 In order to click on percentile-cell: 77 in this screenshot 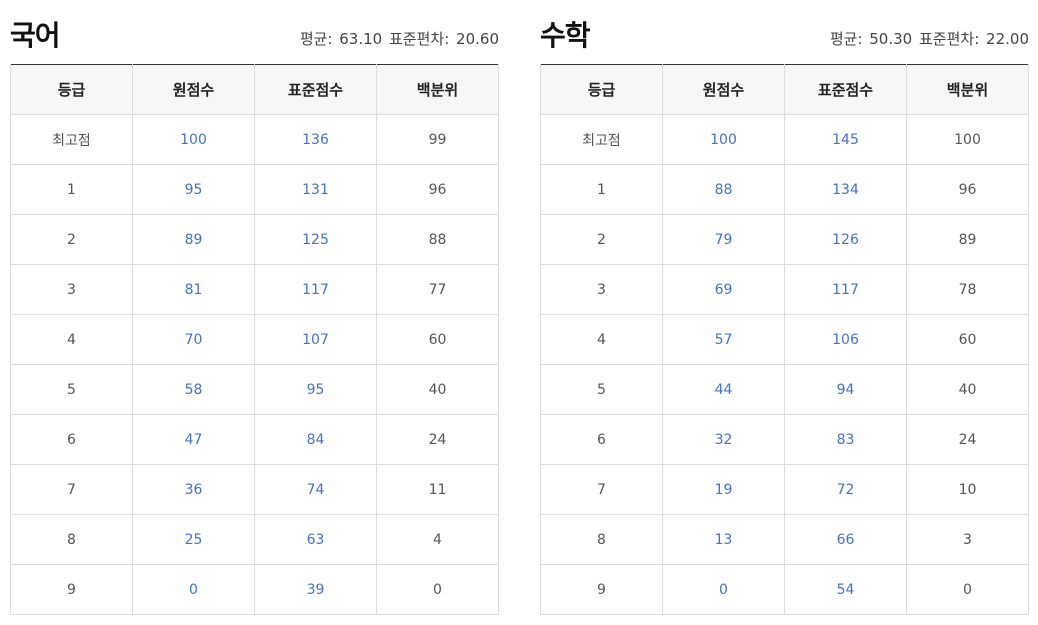, I will do `click(437, 289)`.